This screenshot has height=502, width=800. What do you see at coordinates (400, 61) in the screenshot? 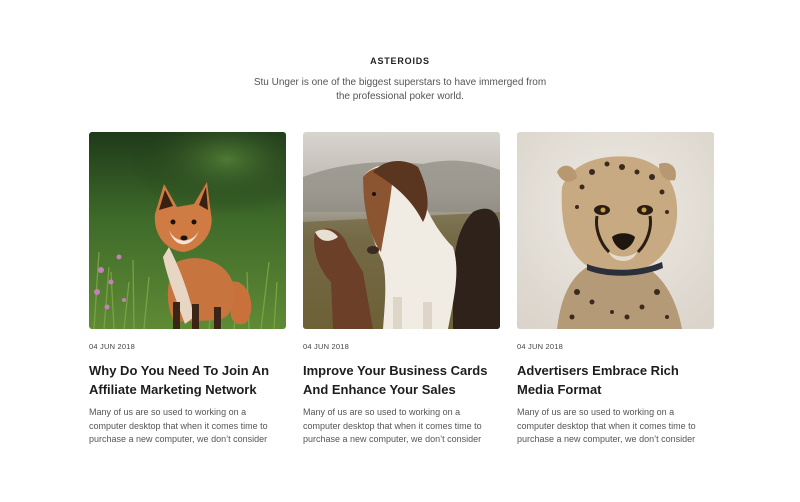
I see `section-eyebrow: ASTEROIDS` at bounding box center [400, 61].